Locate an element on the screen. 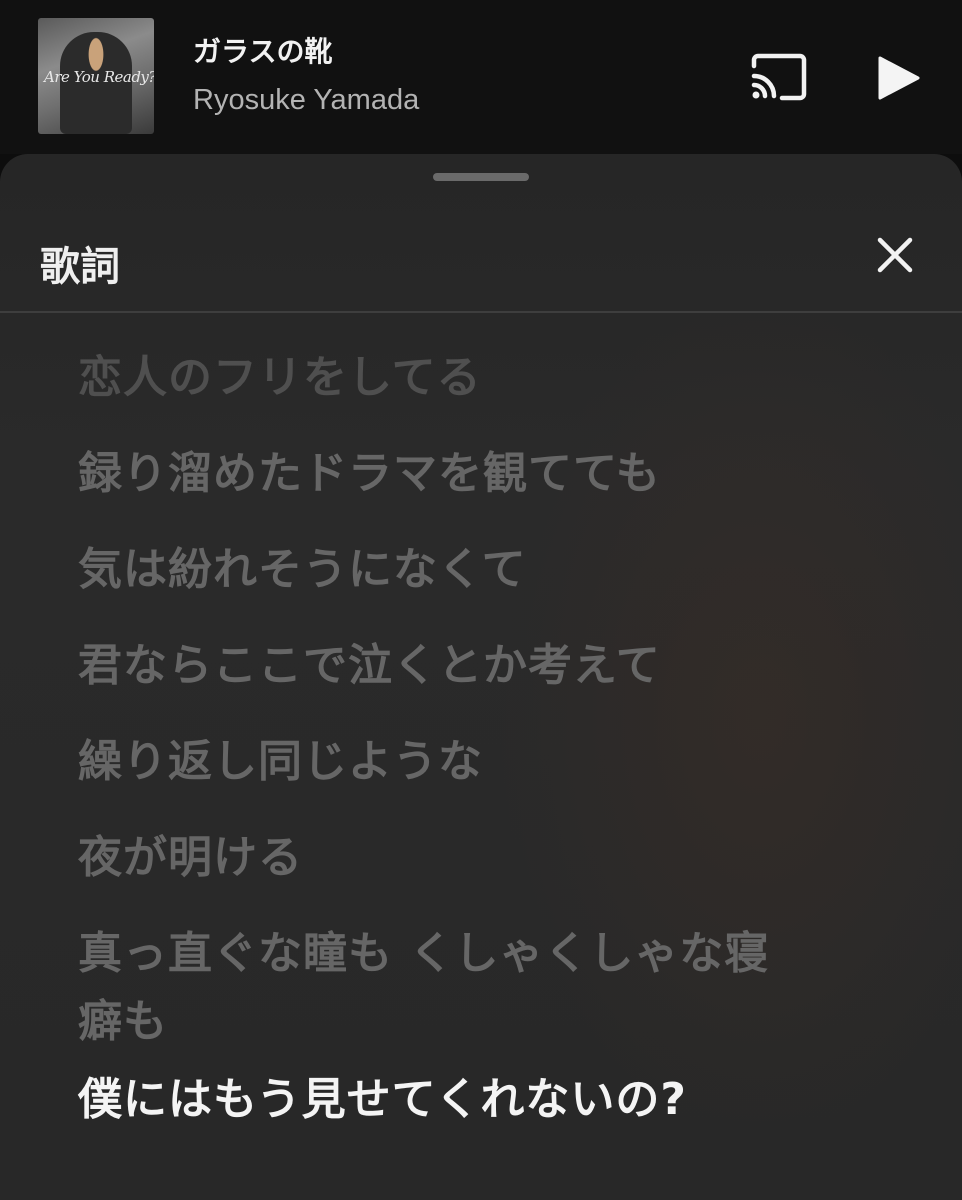 This screenshot has width=962, height=1200. lyrics-title: 歌詞 is located at coordinates (80, 267).